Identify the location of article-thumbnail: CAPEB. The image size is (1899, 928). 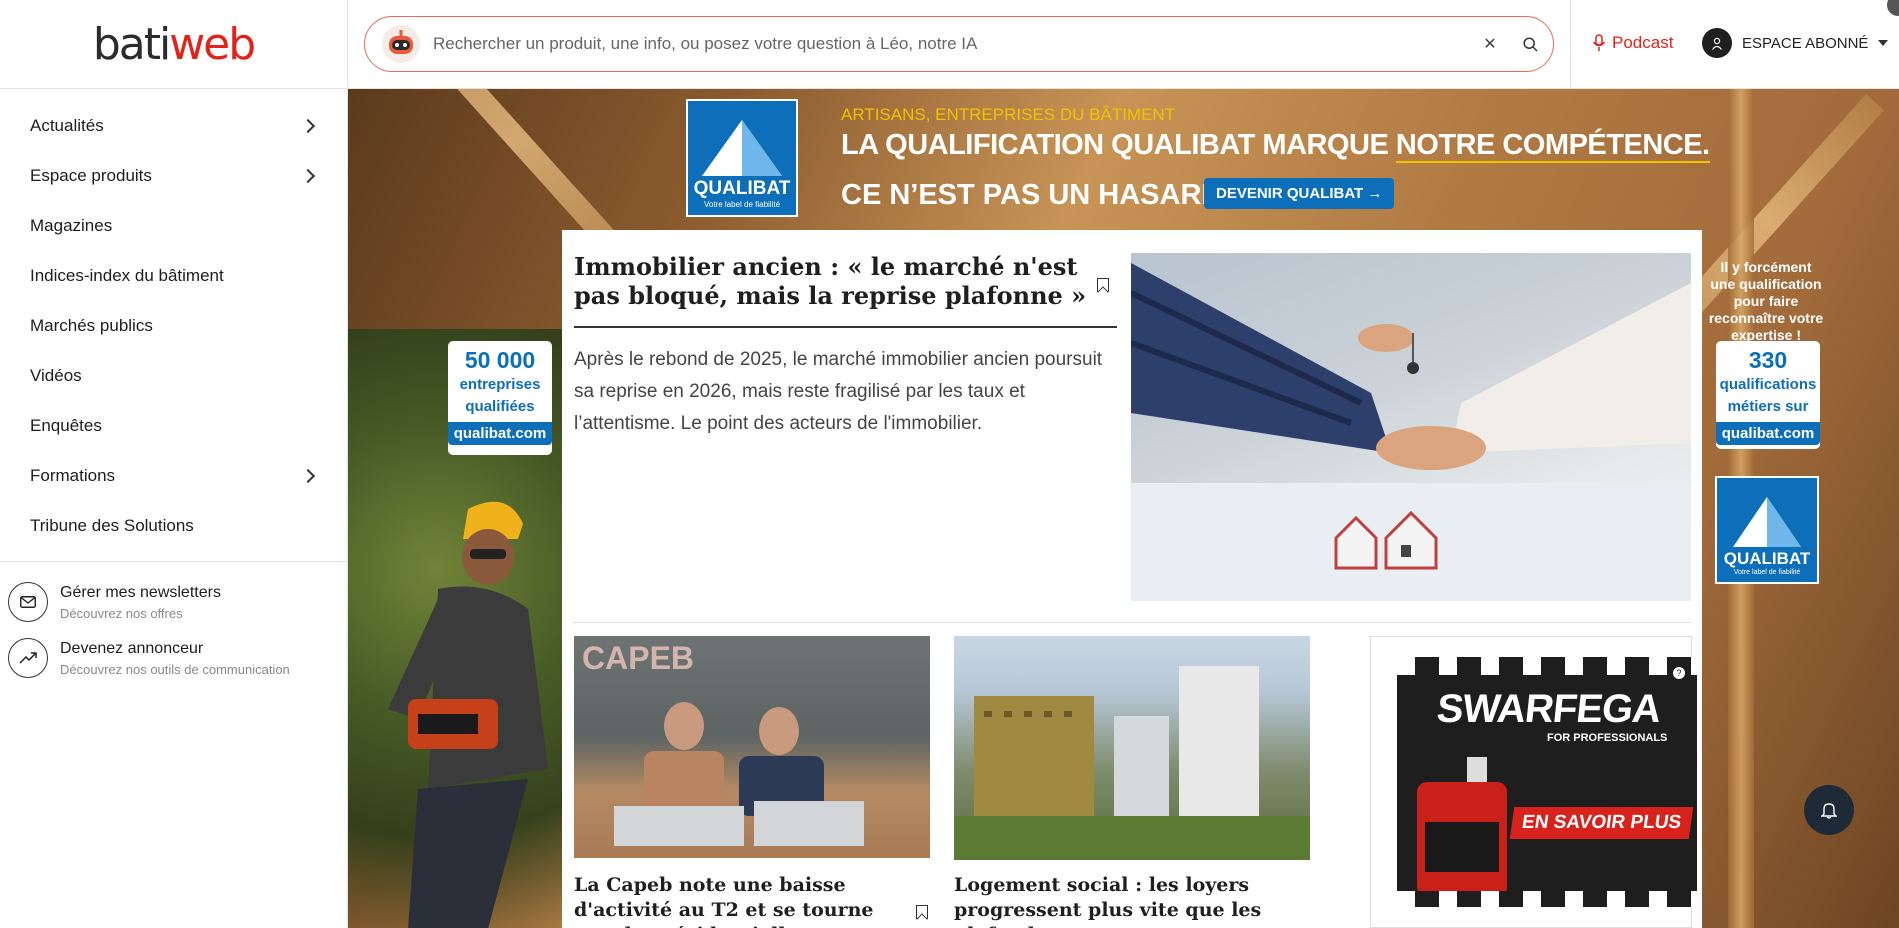
(752, 747).